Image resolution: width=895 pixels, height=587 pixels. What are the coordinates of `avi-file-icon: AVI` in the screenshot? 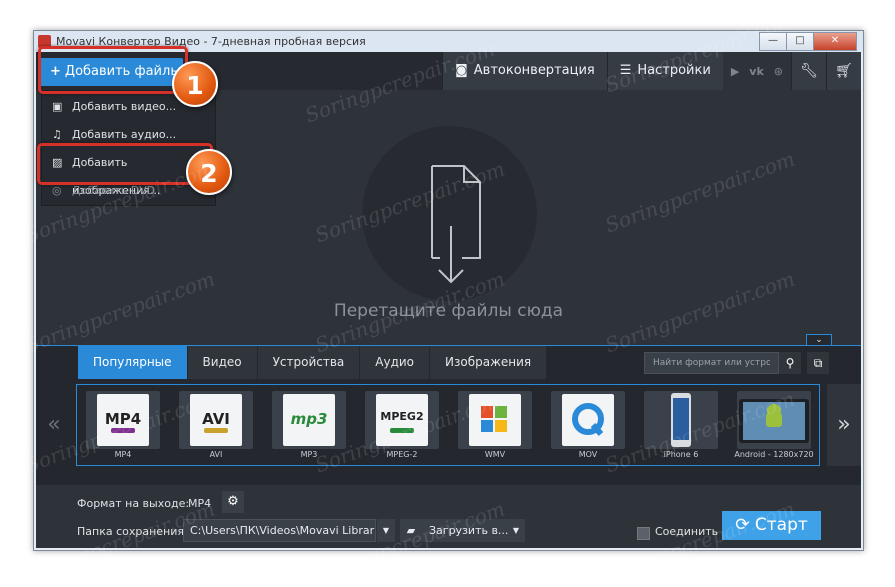 It's located at (216, 420).